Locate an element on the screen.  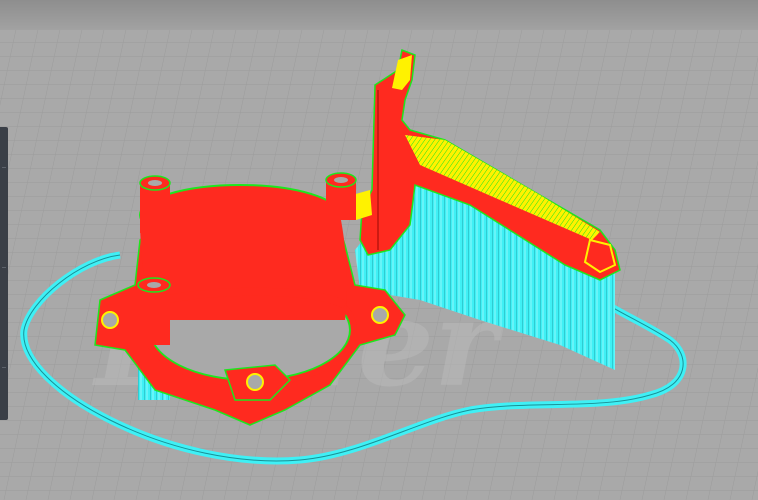
side-tool-panel is located at coordinates (4, 273).